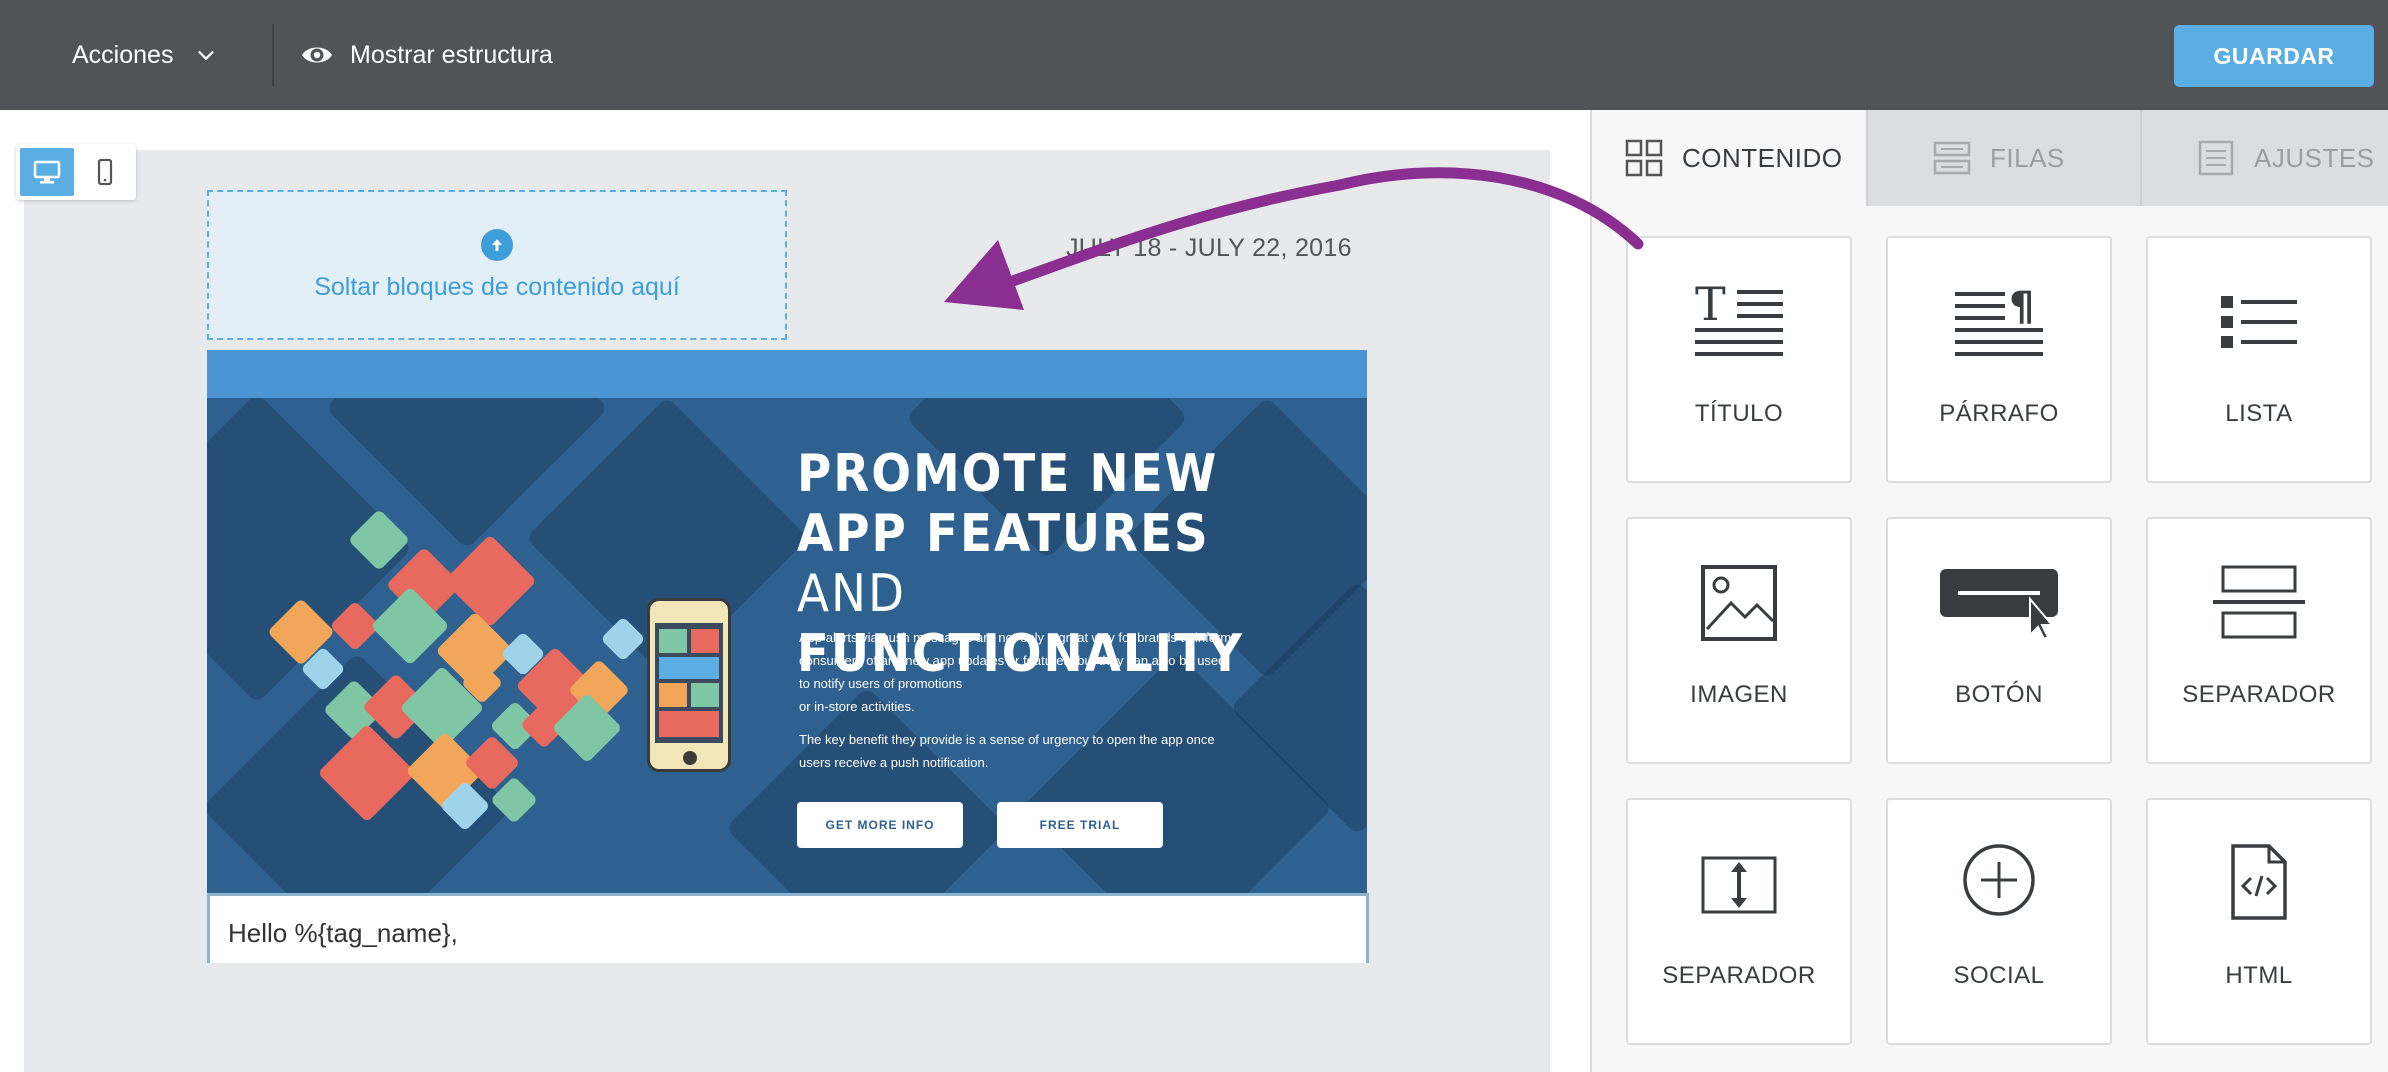  Describe the element at coordinates (273, 55) in the screenshot. I see `toolbar-divider` at that location.